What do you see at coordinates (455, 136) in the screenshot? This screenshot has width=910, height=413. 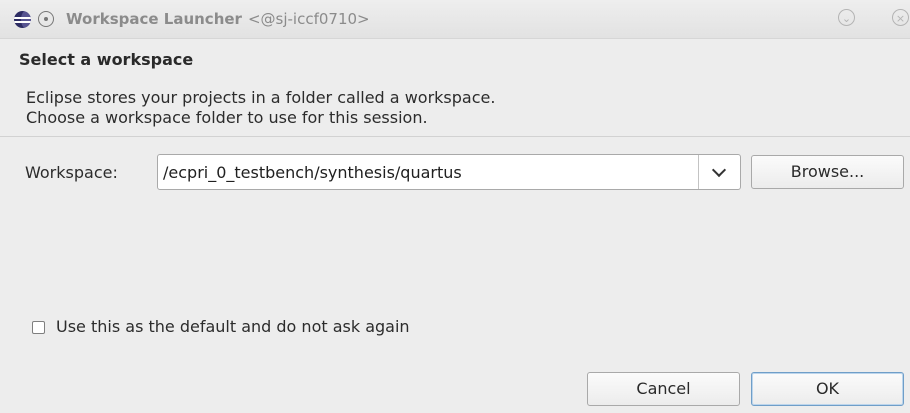 I see `header-separator` at bounding box center [455, 136].